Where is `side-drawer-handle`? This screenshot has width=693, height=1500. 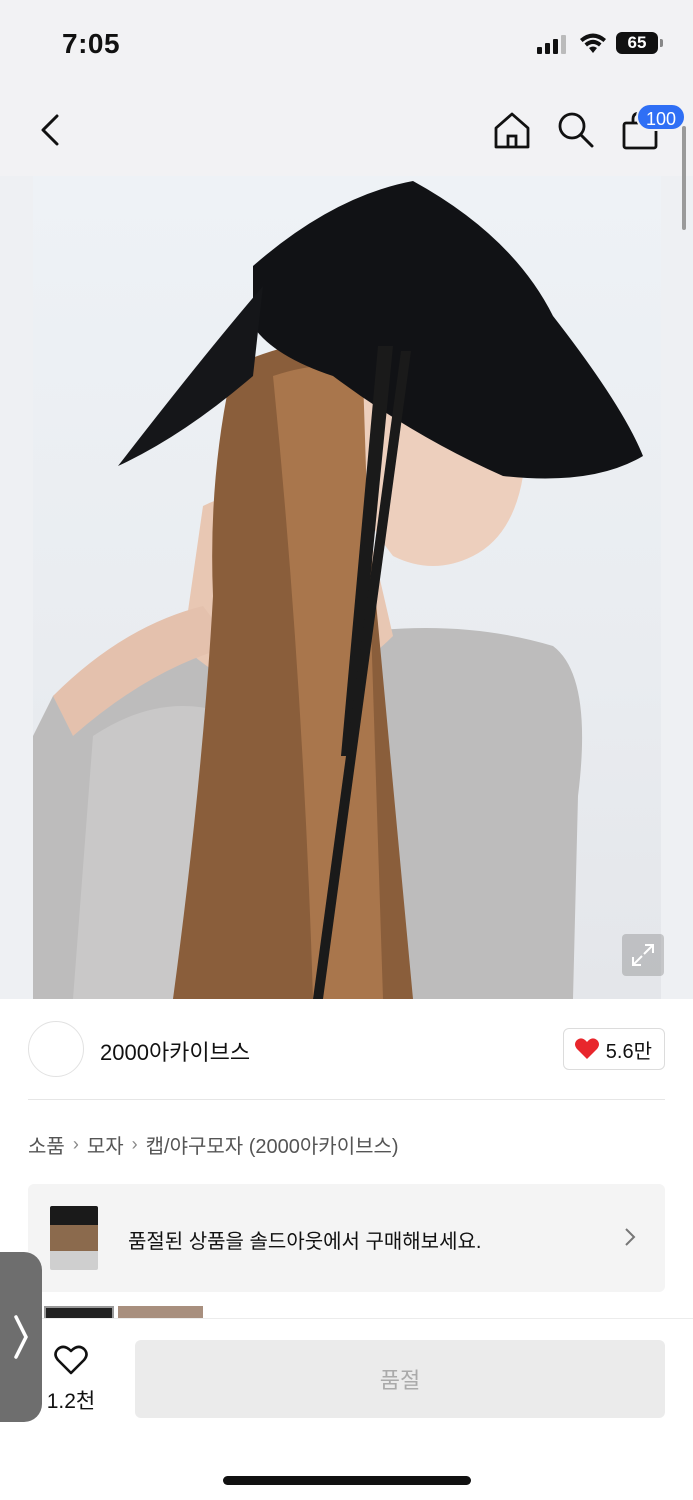
side-drawer-handle is located at coordinates (21, 1337).